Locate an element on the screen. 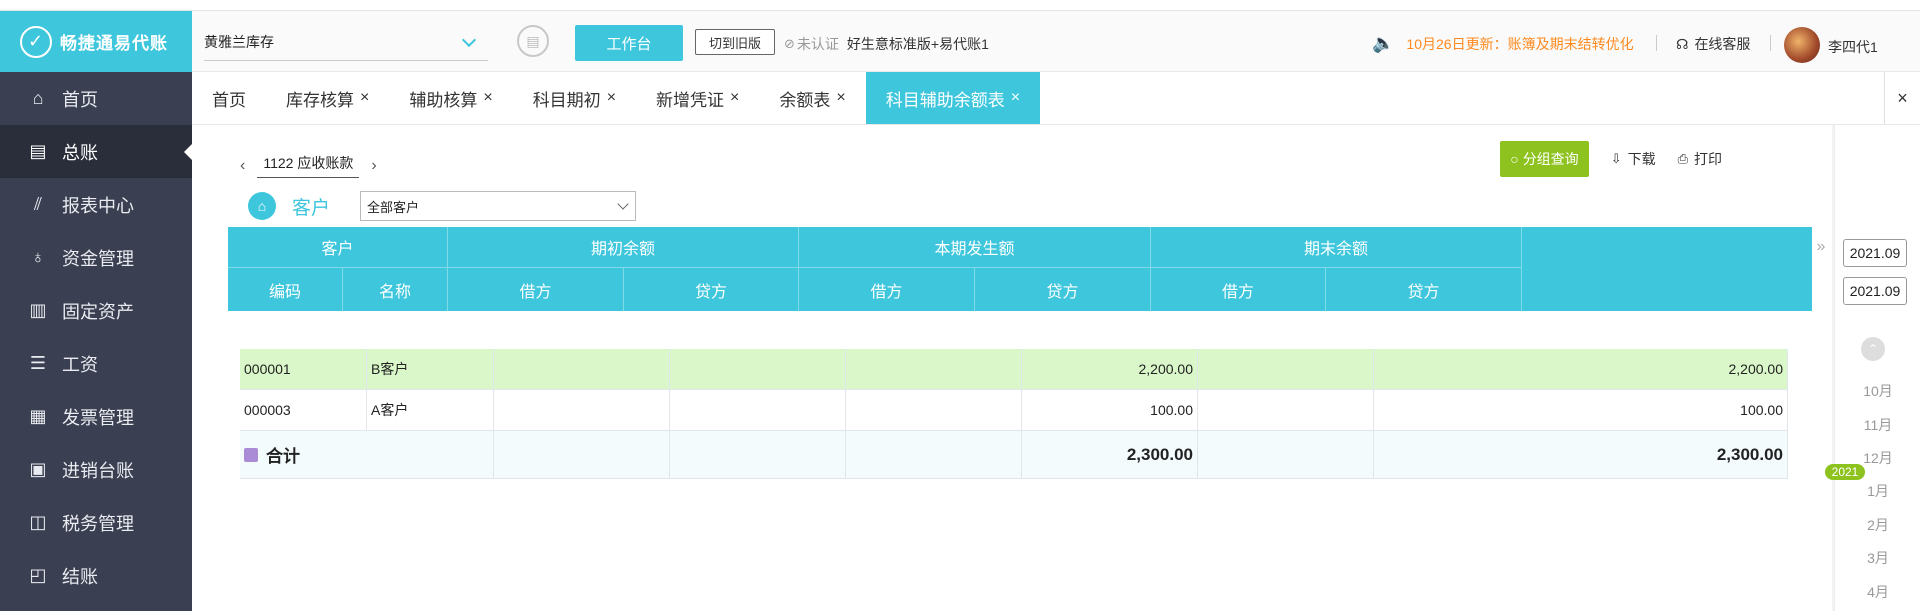 The image size is (1920, 611). print-button: ⎙ 打印 is located at coordinates (1700, 159).